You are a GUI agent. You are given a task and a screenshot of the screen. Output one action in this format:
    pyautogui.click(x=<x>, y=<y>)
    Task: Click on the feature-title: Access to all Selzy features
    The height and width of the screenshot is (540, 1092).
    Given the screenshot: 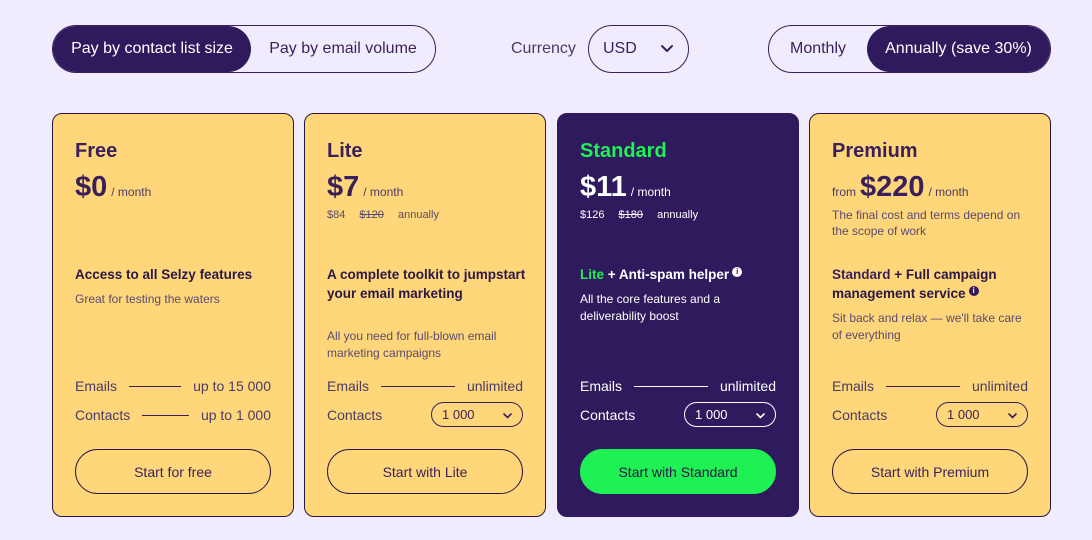 What is the action you would take?
    pyautogui.click(x=164, y=274)
    